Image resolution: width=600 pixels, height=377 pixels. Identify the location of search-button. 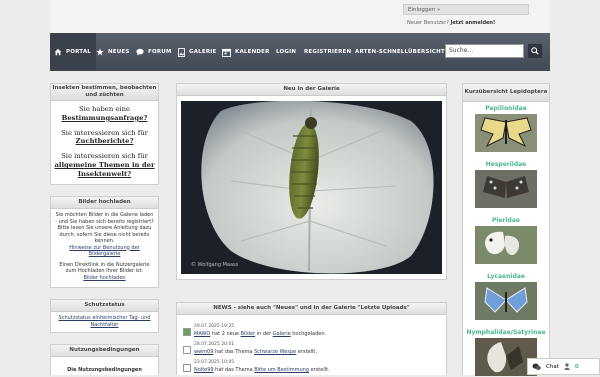
(535, 51).